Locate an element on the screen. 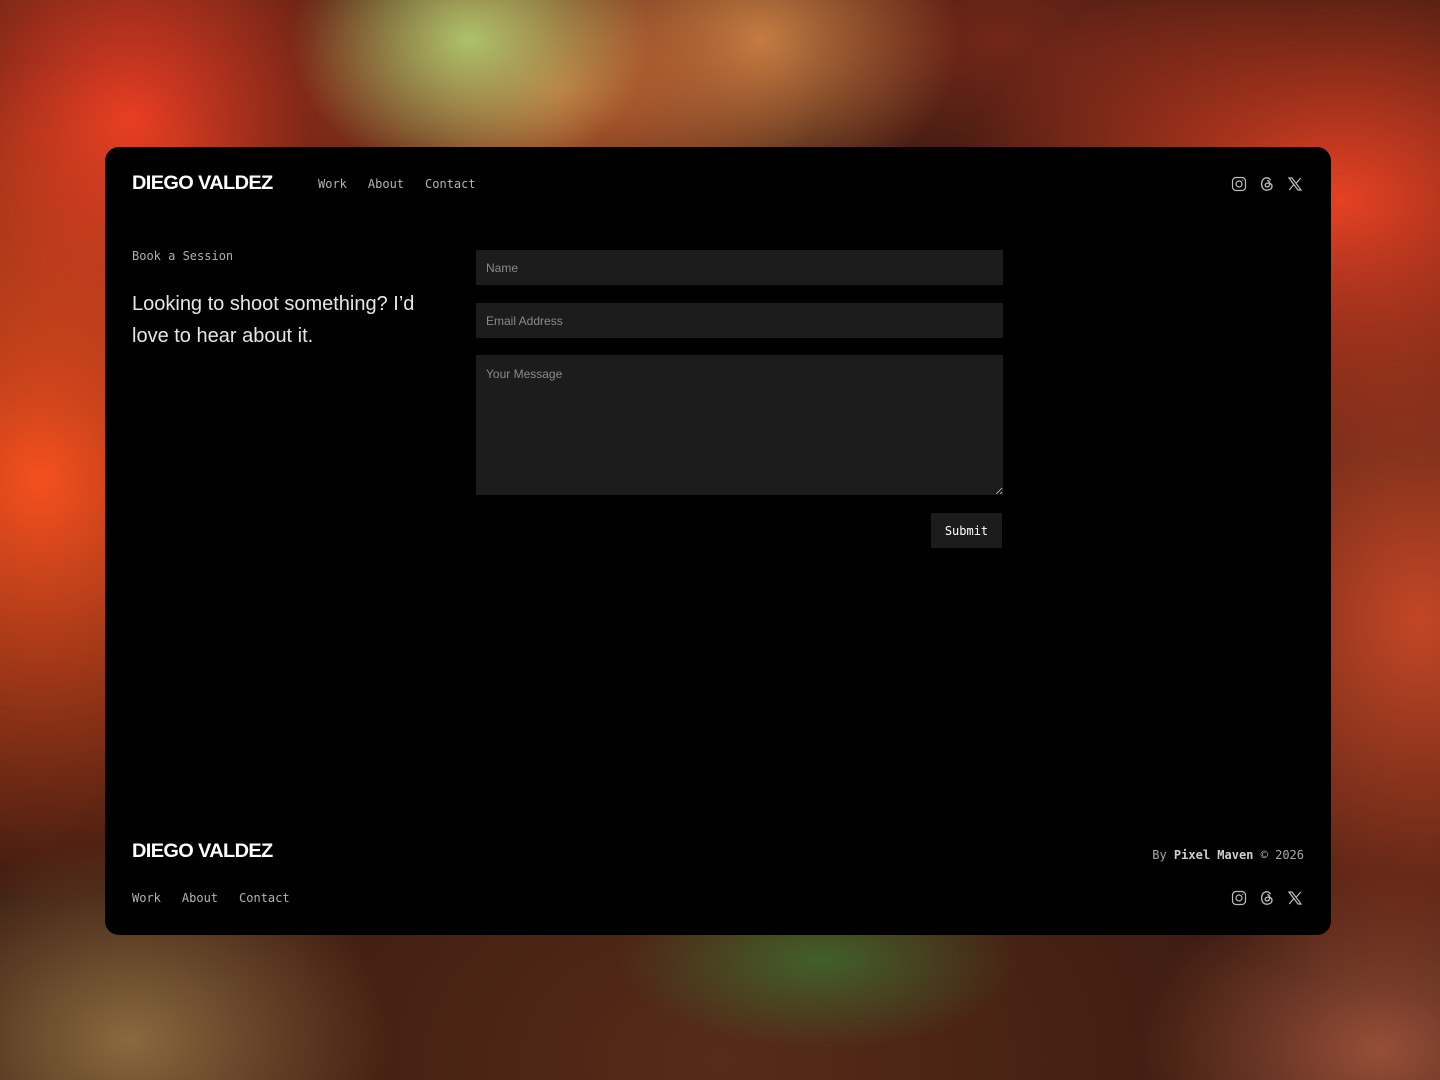 This screenshot has height=1080, width=1440. credit-prefix: By is located at coordinates (1159, 855).